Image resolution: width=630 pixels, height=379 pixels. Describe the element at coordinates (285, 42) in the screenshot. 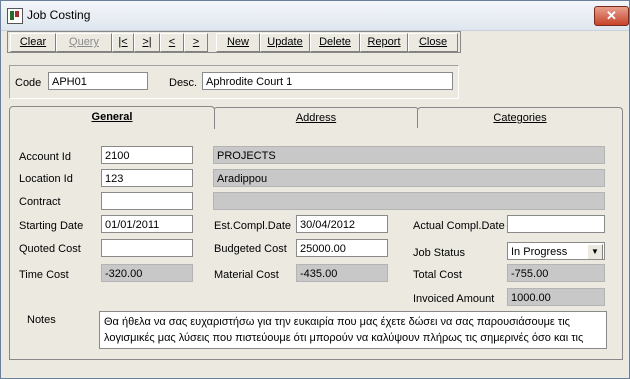

I see `update-button: Update` at that location.